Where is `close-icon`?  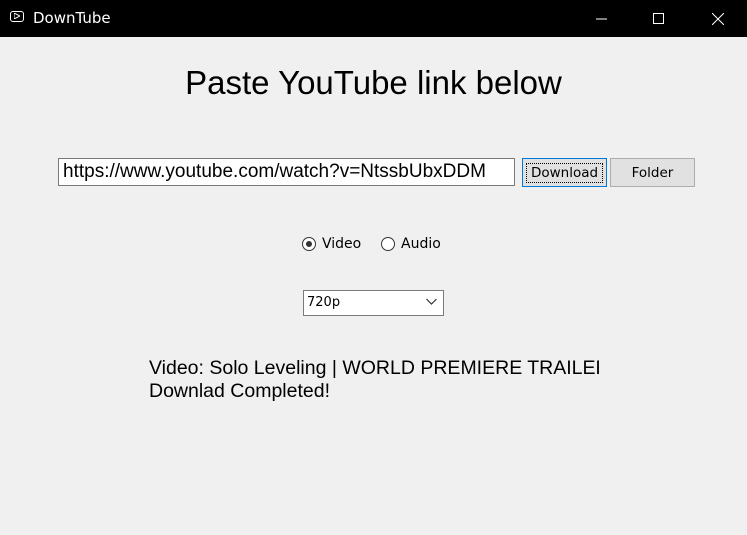 close-icon is located at coordinates (718, 18).